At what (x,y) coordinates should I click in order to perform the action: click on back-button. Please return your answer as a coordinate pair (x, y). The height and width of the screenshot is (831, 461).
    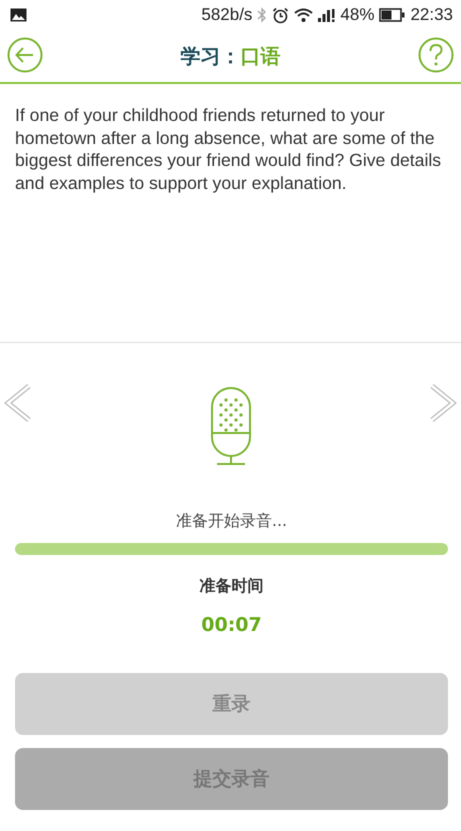
    Looking at the image, I should click on (25, 56).